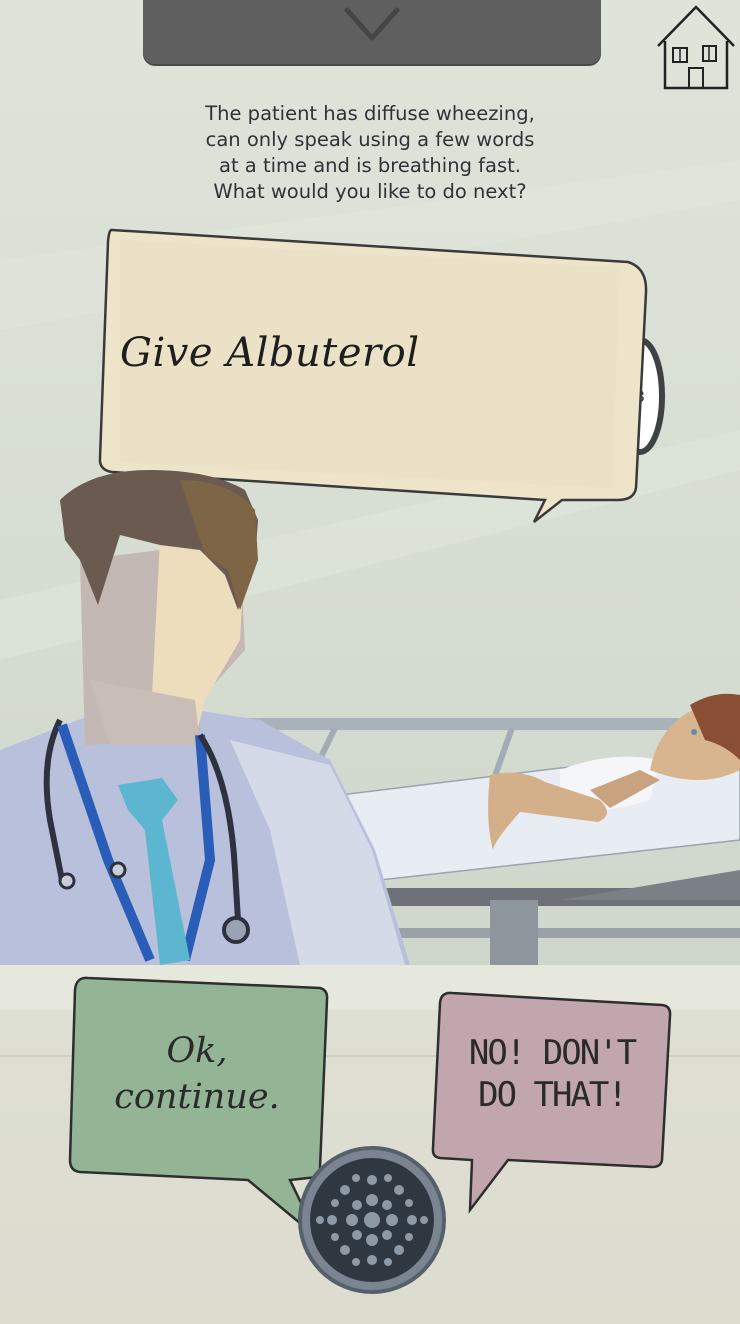 Image resolution: width=740 pixels, height=1324 pixels. Describe the element at coordinates (553, 1095) in the screenshot. I see `no-label-line: DO THAT!` at that location.